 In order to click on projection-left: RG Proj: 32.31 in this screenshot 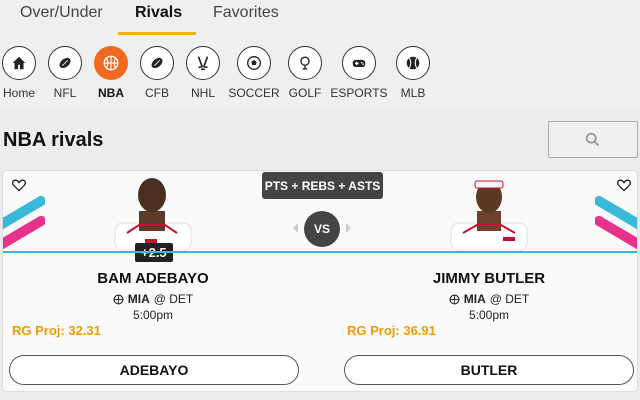, I will do `click(56, 330)`.